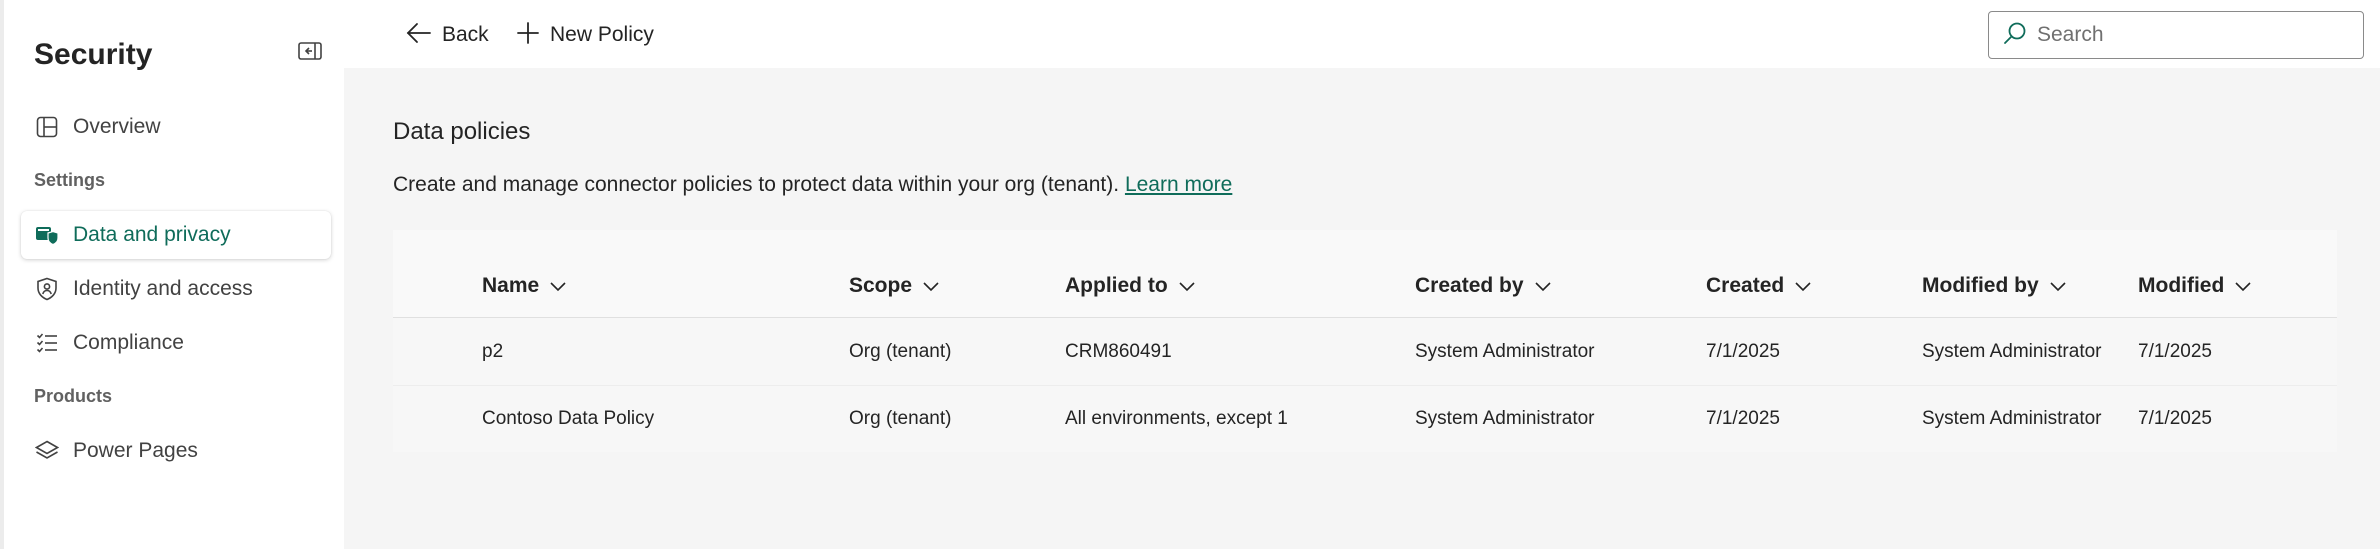 The width and height of the screenshot is (2380, 549). I want to click on command-bar: Back New Policy, so click(1362, 34).